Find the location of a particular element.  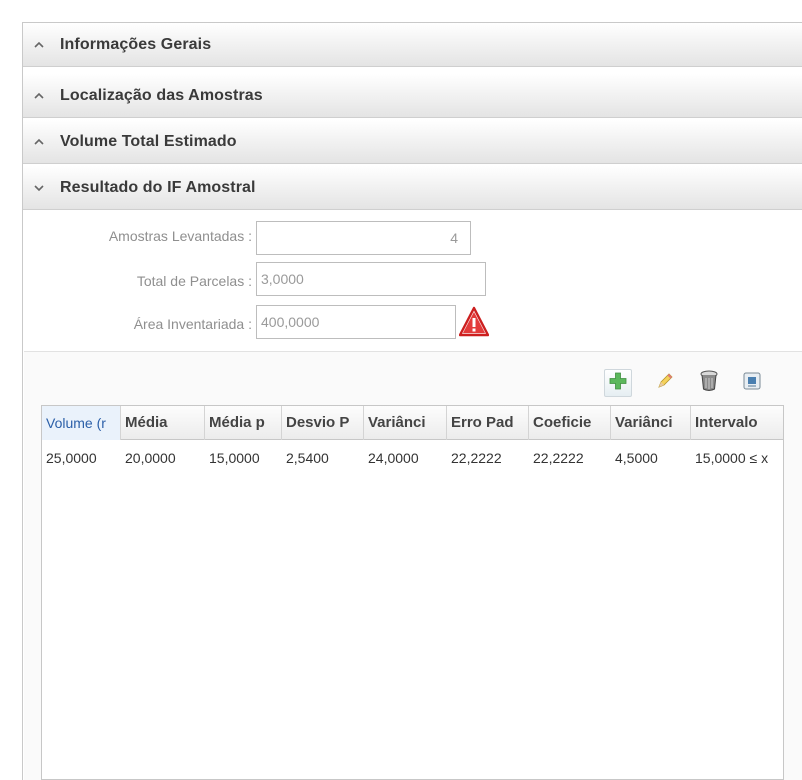

edit-icon is located at coordinates (665, 383).